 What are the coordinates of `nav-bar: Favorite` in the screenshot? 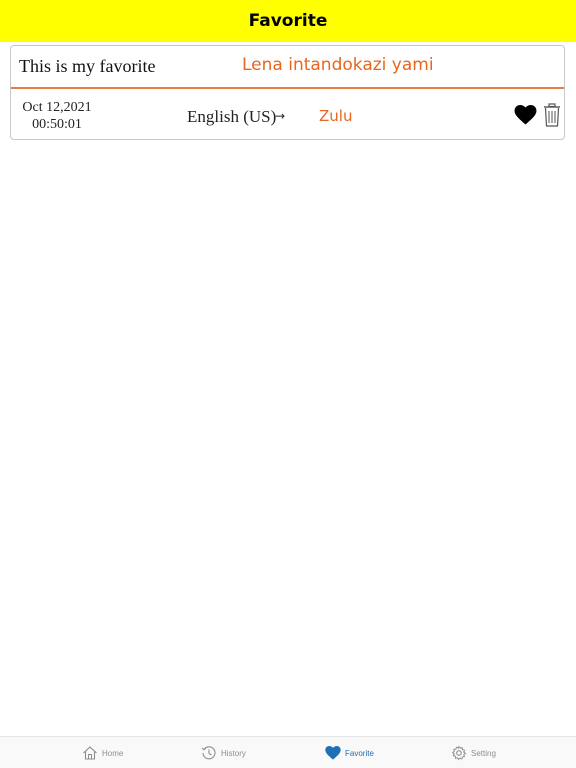 It's located at (288, 21).